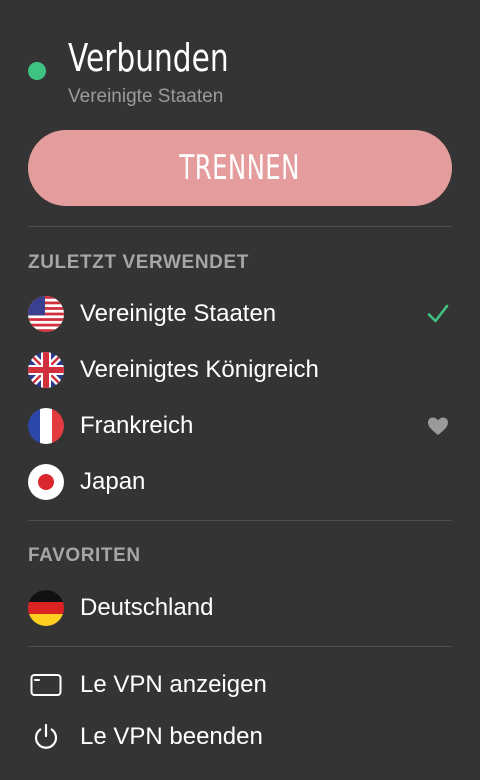 The height and width of the screenshot is (780, 480). What do you see at coordinates (84, 555) in the screenshot?
I see `favorites-section-heading: FAVORITEN` at bounding box center [84, 555].